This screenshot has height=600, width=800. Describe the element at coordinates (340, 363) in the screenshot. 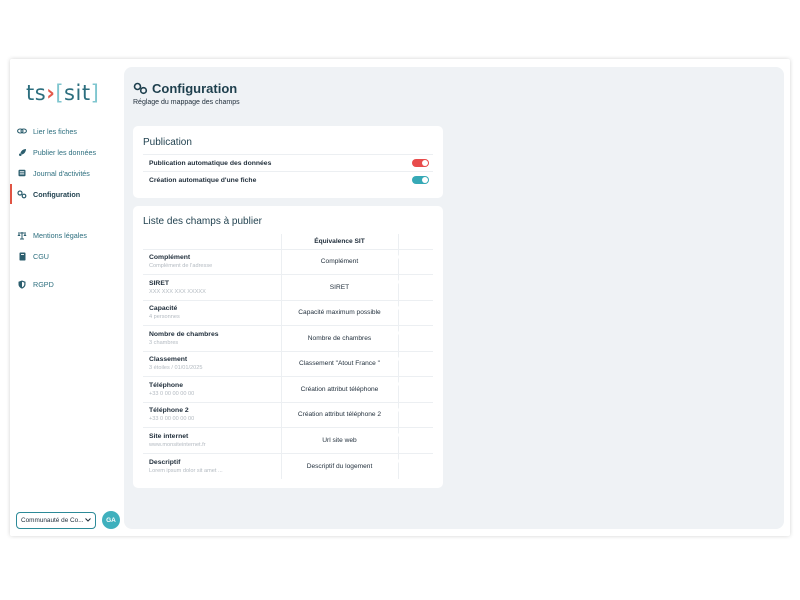

I see `field-equivalence: Classement "Atout France "` at that location.